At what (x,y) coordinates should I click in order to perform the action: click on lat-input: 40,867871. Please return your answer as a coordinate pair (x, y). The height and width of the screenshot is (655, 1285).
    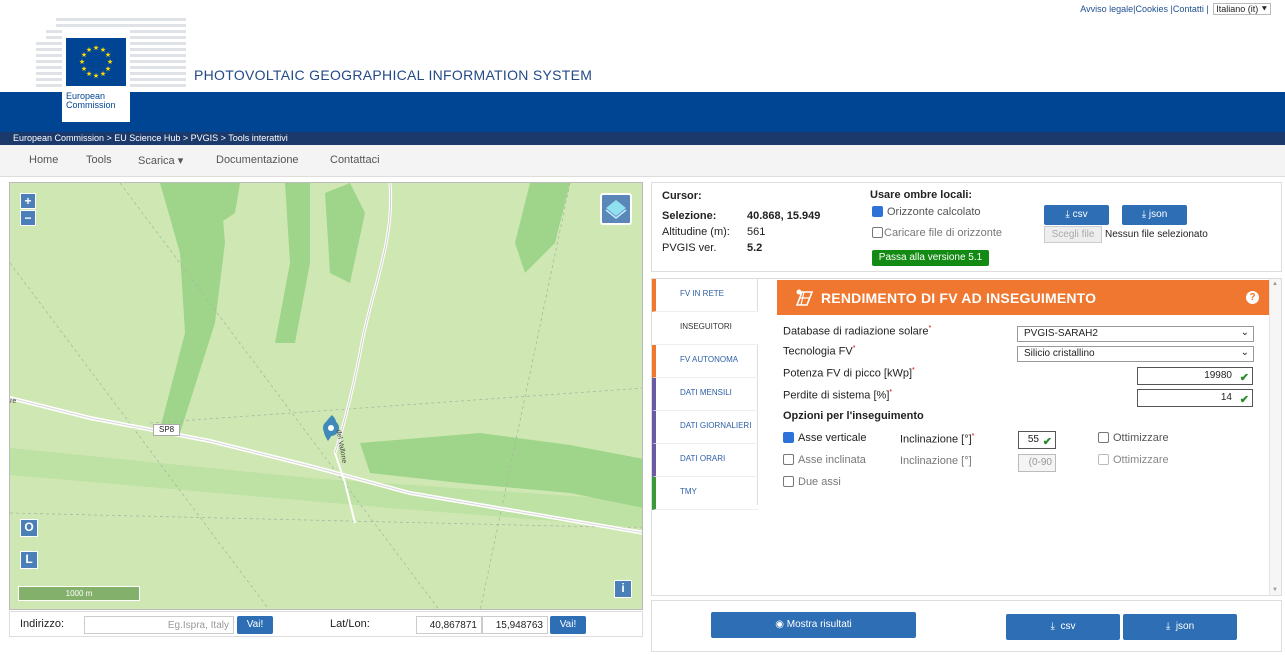
    Looking at the image, I should click on (449, 625).